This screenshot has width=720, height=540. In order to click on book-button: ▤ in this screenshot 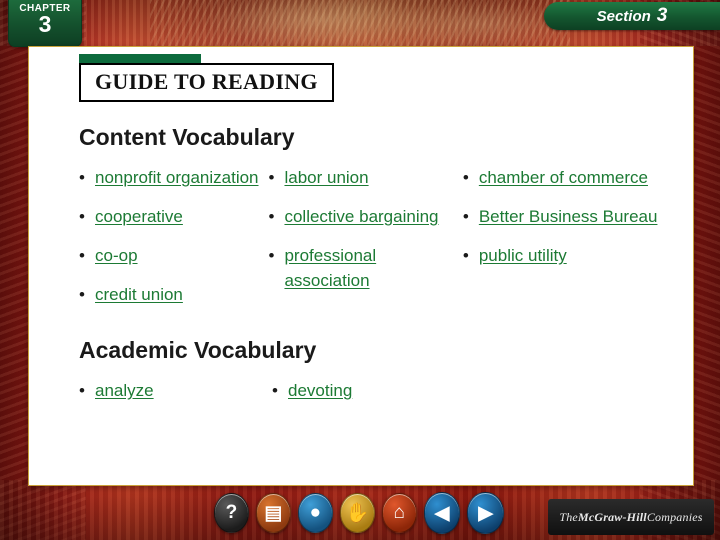, I will do `click(273, 513)`.